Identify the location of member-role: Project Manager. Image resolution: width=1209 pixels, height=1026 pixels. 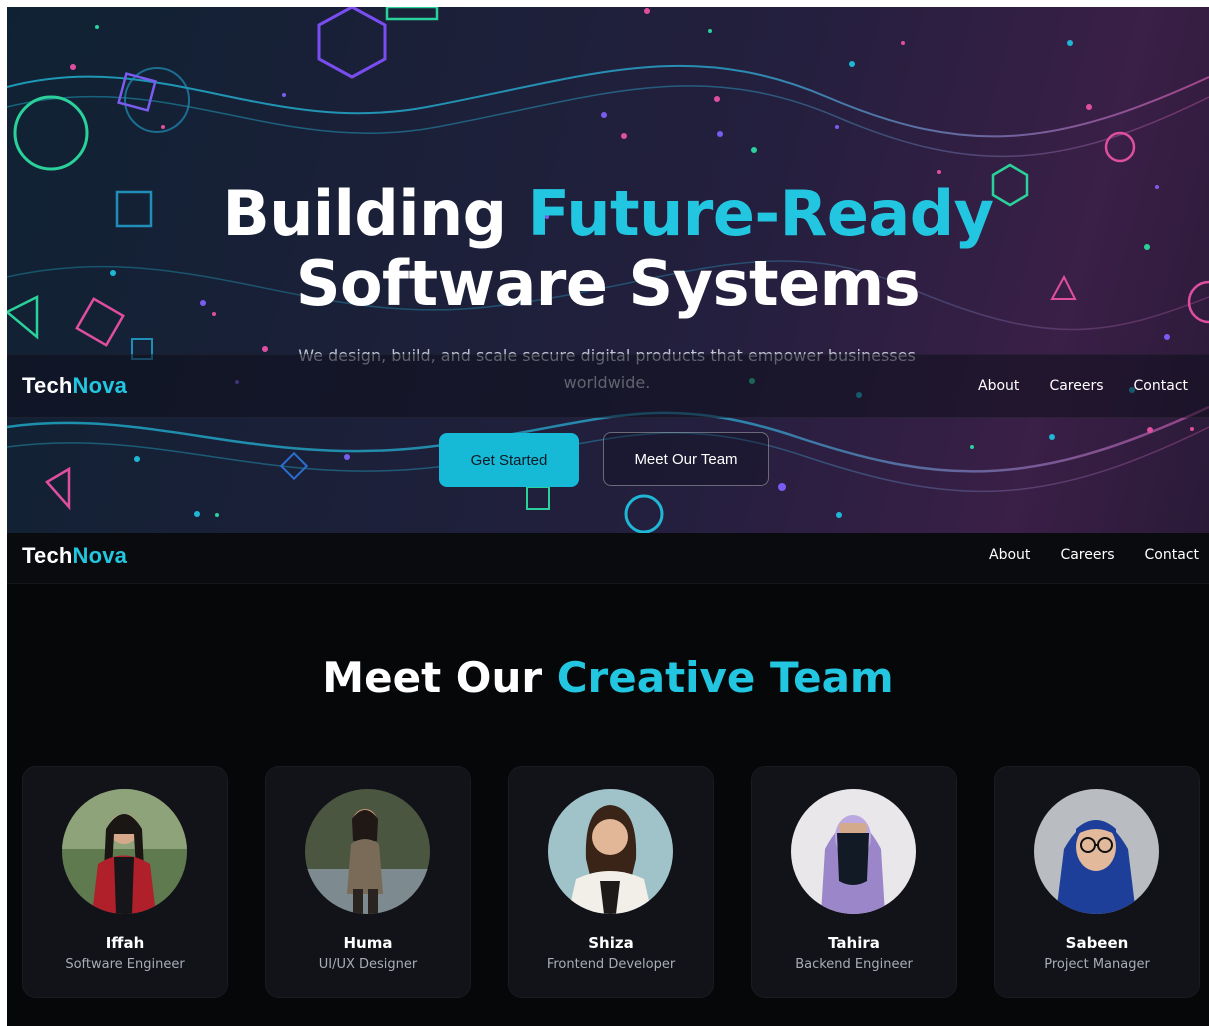
(1097, 964).